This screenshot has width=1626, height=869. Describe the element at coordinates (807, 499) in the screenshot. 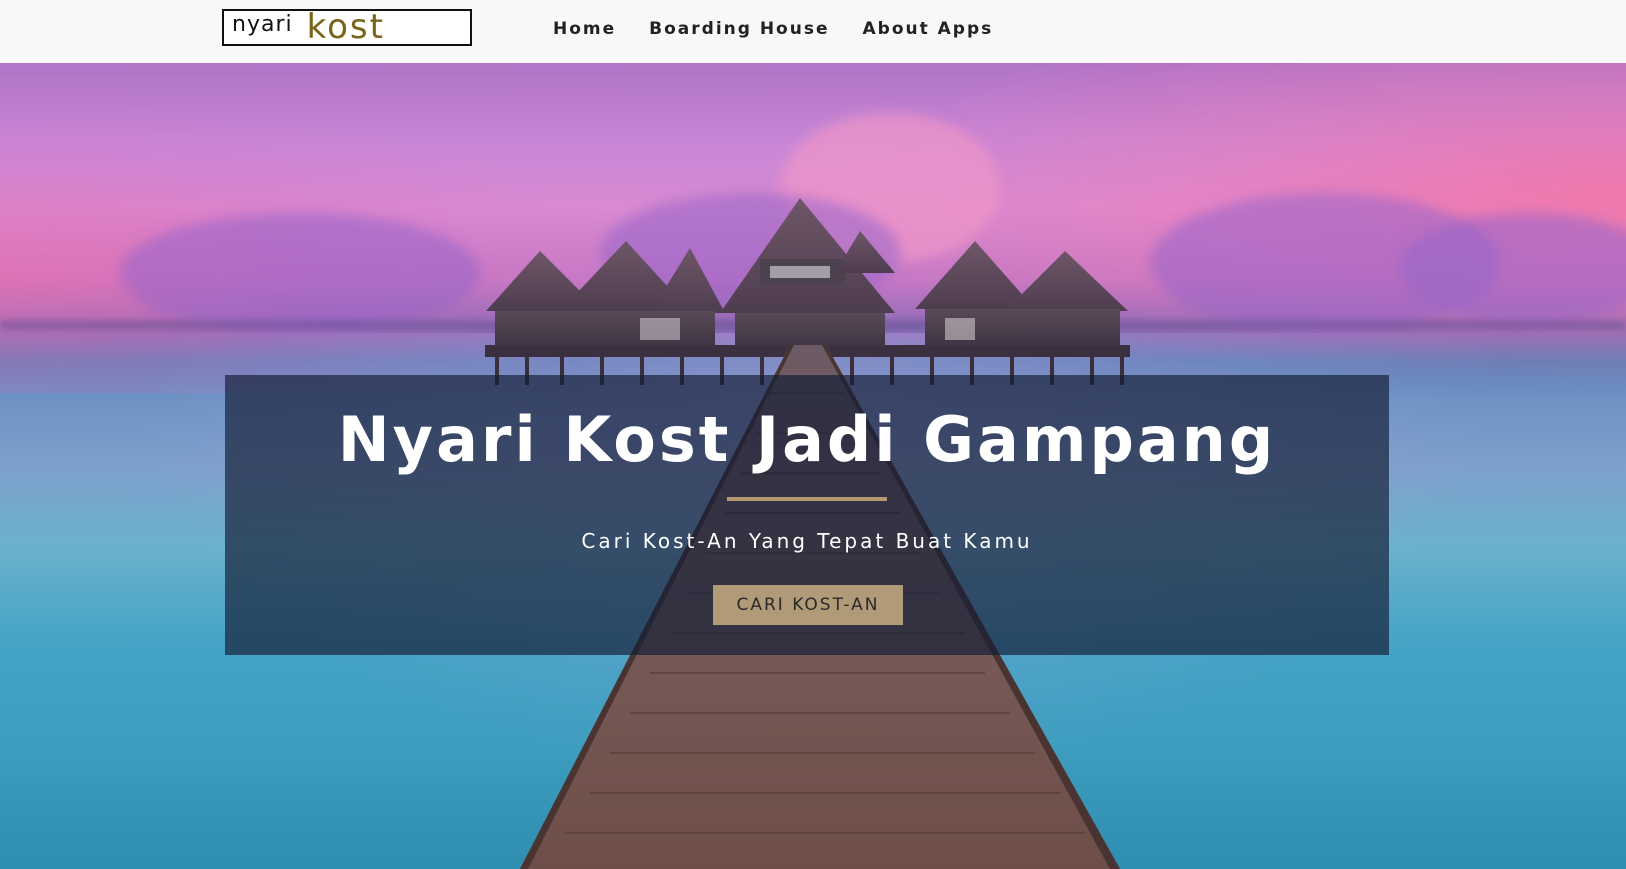

I see `title-divider` at that location.